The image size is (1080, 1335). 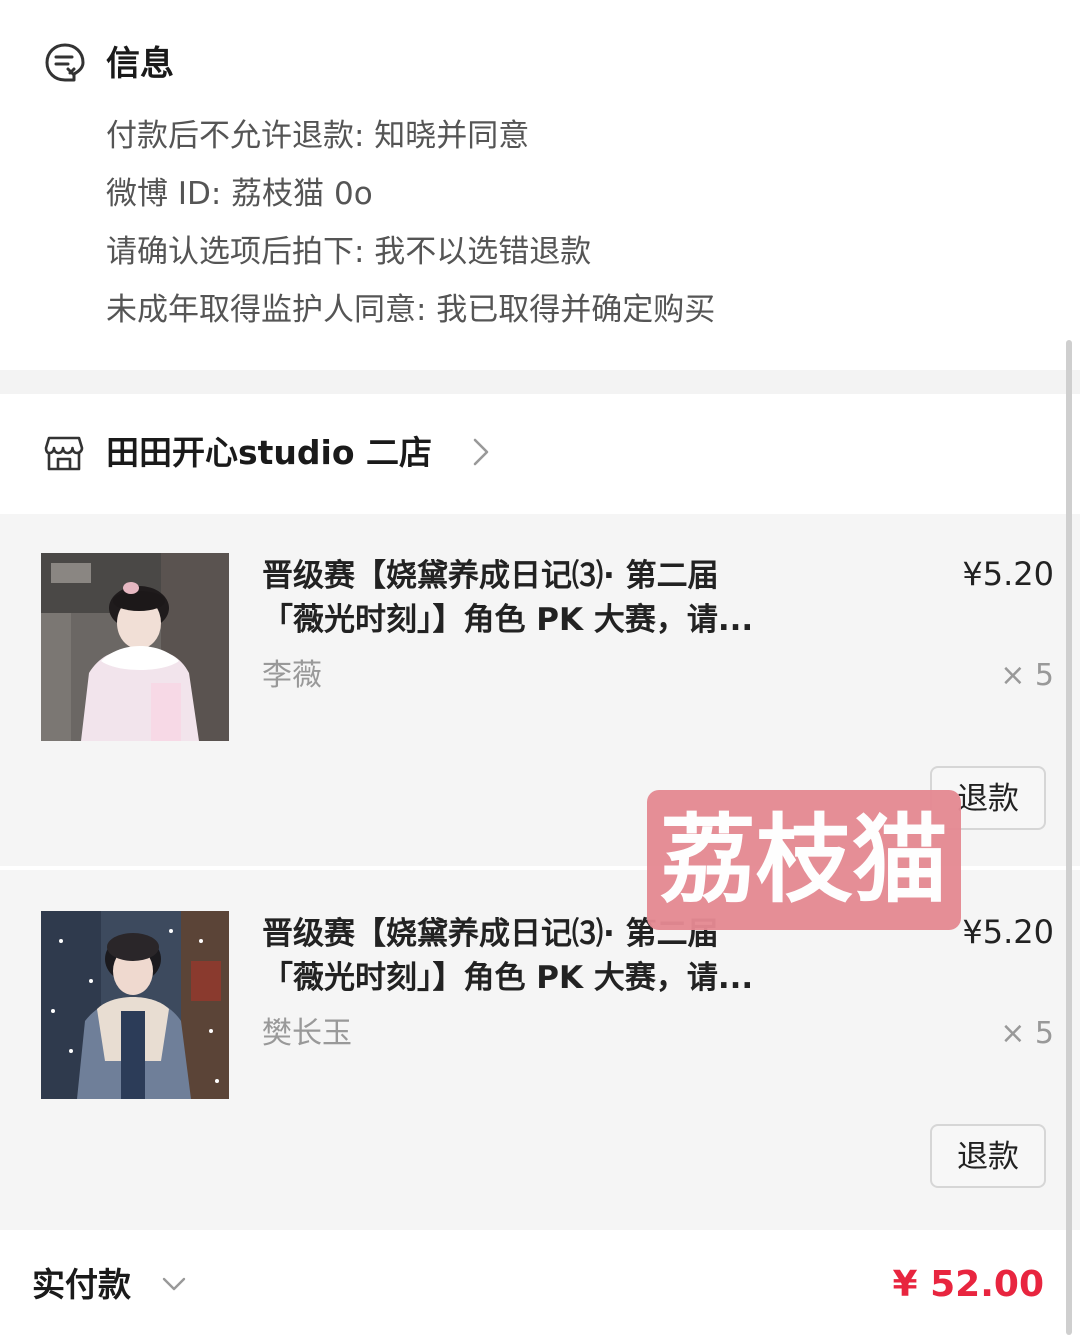 What do you see at coordinates (540, 1282) in the screenshot?
I see `payment-footer: 实付款 ¥ 52.00` at bounding box center [540, 1282].